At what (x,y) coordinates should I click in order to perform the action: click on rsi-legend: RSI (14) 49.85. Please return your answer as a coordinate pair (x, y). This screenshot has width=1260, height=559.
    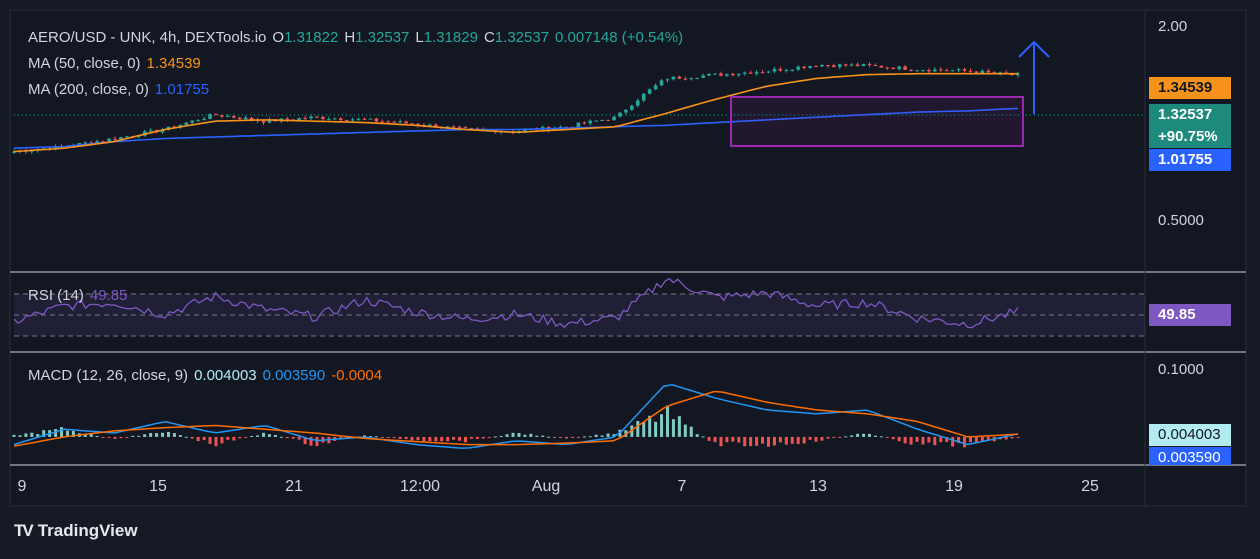
    Looking at the image, I should click on (80, 295).